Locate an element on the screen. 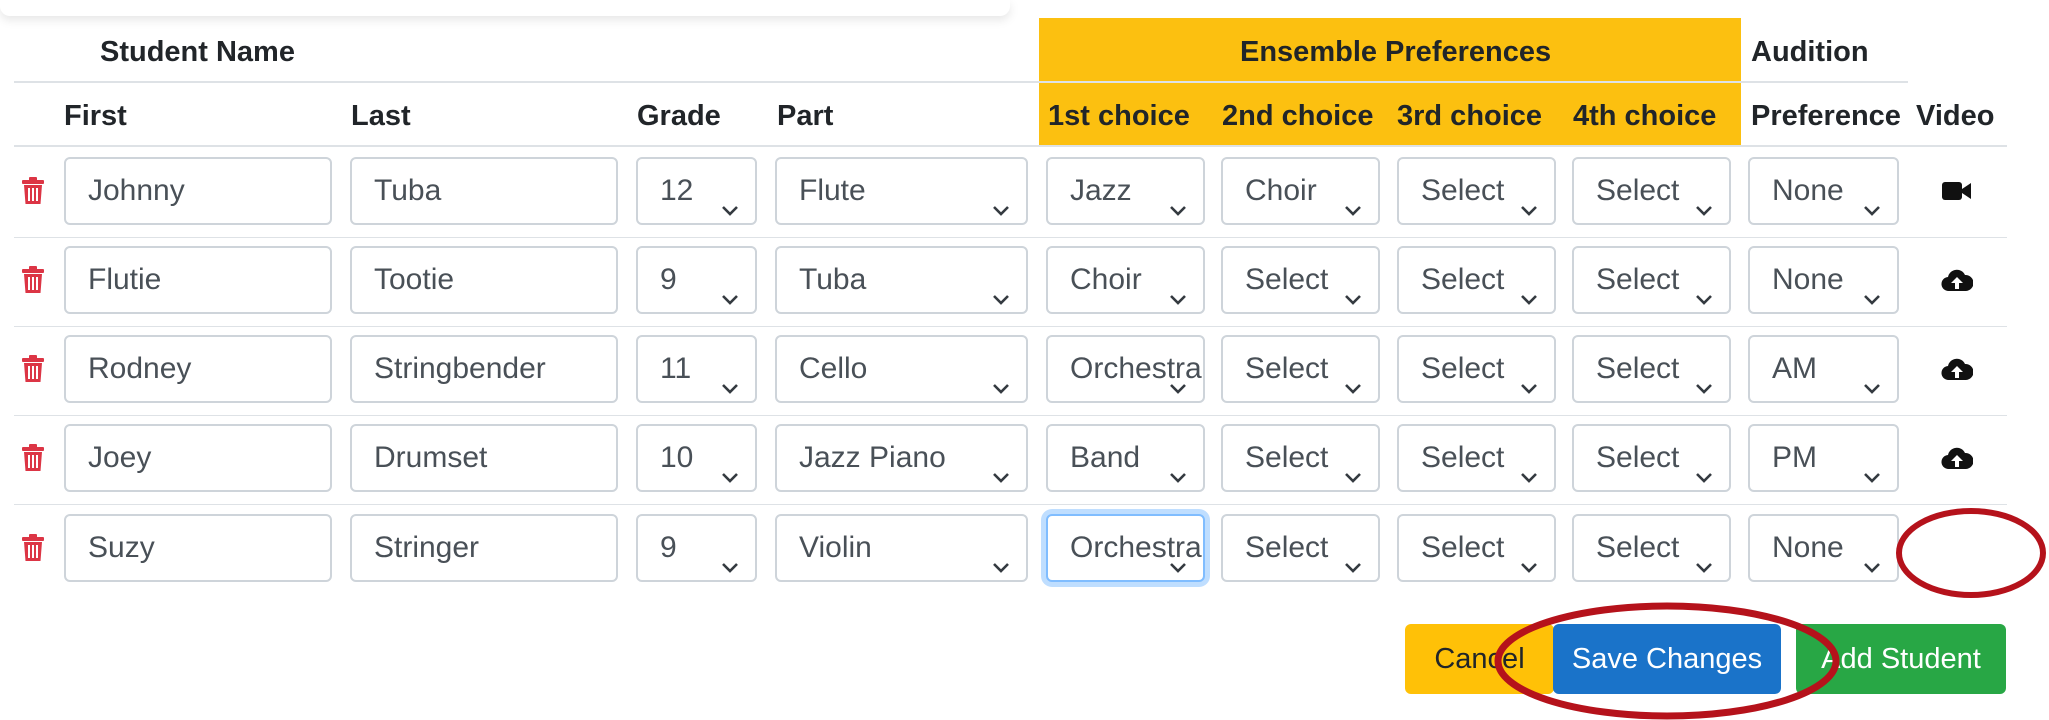 This screenshot has width=2049, height=720. part-select-value: Jazz Piano is located at coordinates (872, 457).